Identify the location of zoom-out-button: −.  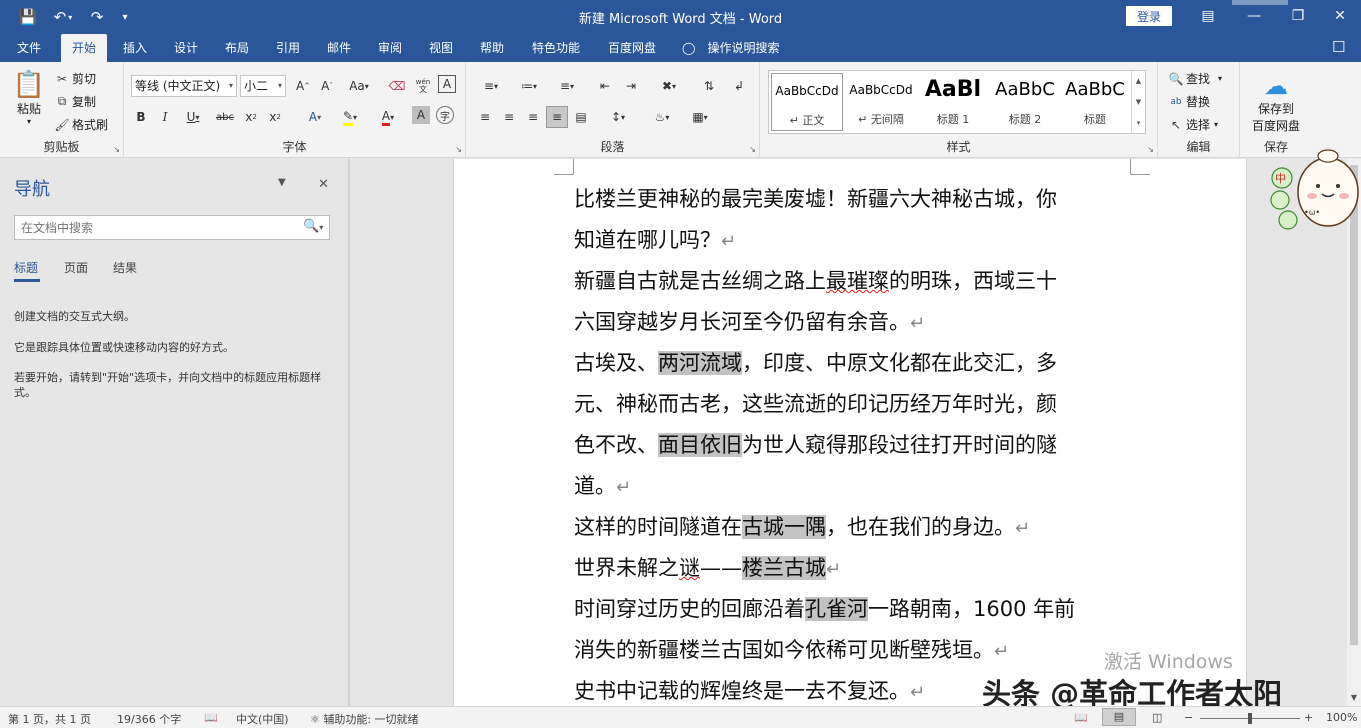
(1188, 717).